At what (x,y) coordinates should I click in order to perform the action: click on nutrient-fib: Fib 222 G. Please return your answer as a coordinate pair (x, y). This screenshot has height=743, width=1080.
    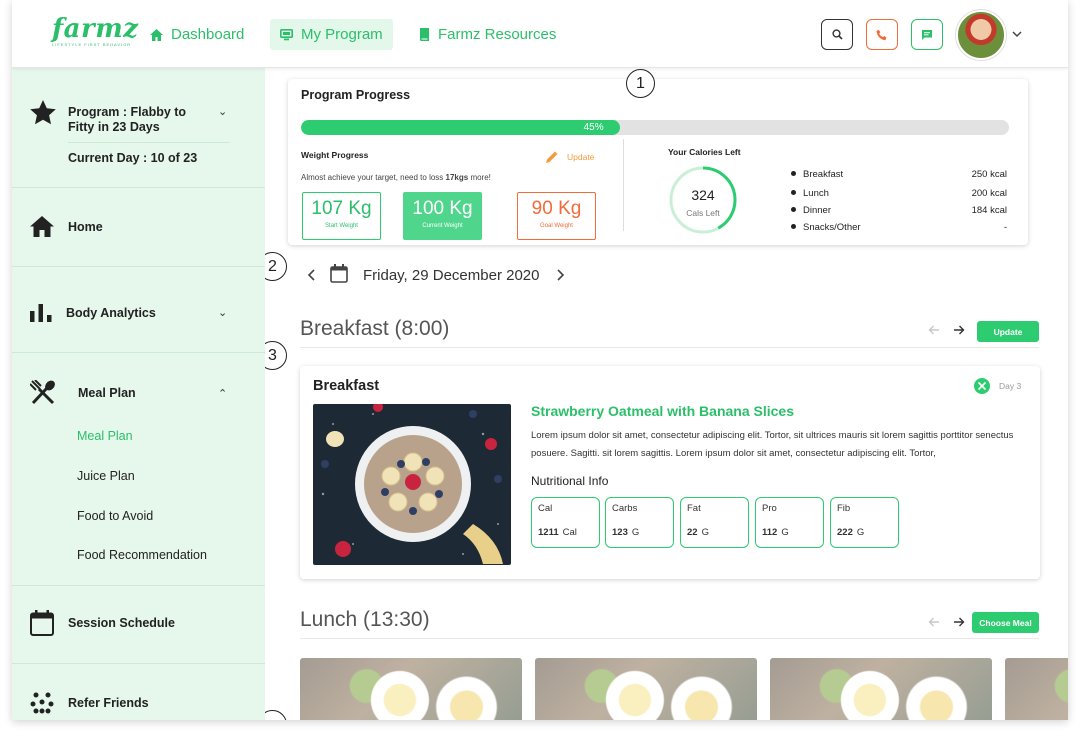
    Looking at the image, I should click on (864, 522).